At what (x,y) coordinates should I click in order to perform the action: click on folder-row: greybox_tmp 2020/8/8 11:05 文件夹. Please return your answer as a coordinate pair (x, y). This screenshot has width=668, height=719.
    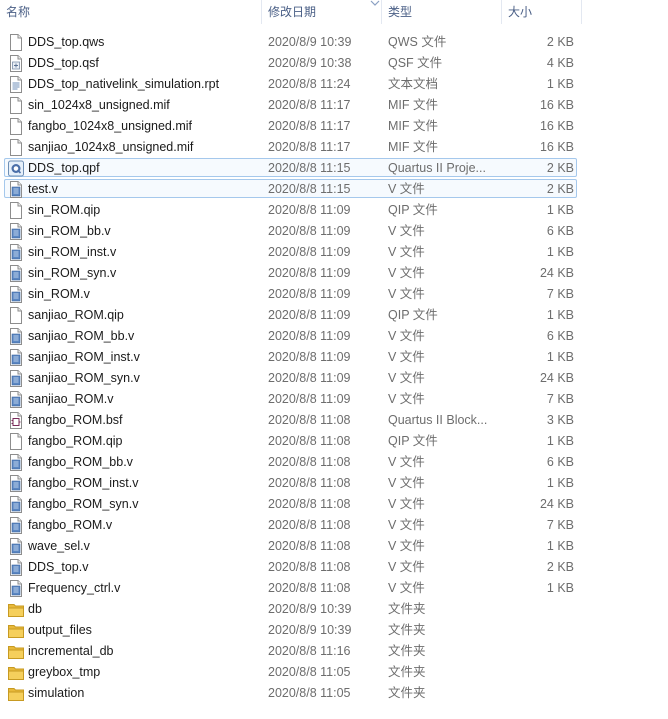
    Looking at the image, I should click on (334, 672).